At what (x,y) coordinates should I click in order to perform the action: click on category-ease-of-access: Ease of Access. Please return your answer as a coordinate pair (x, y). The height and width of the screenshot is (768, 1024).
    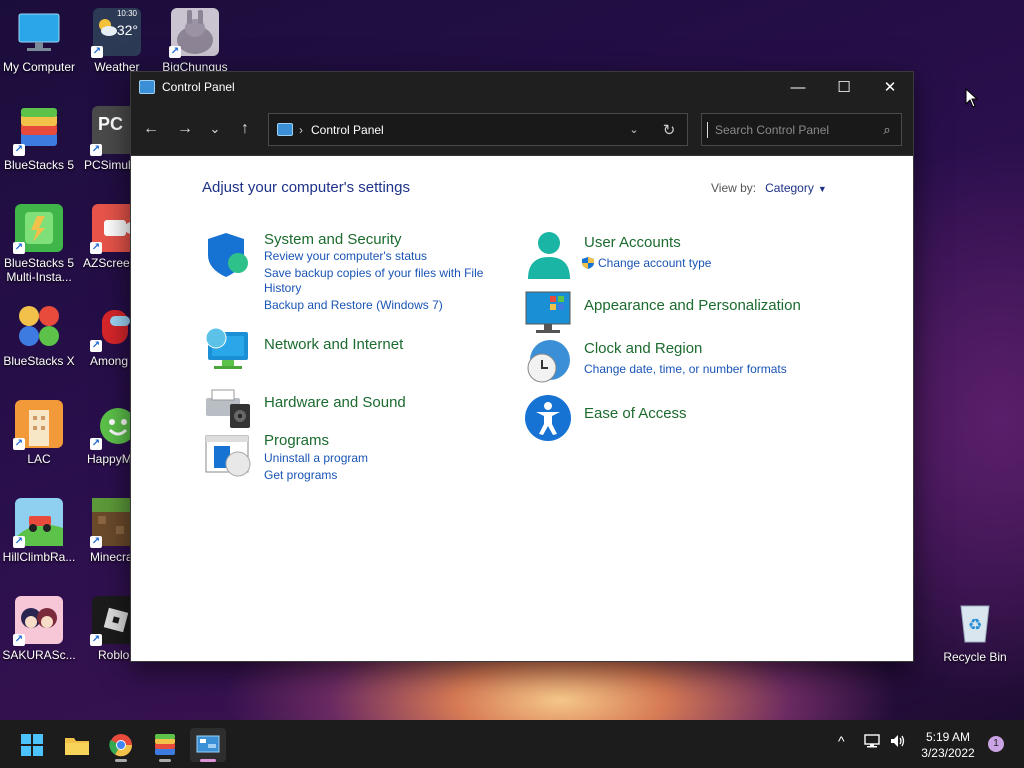
    Looking at the image, I should click on (674, 419).